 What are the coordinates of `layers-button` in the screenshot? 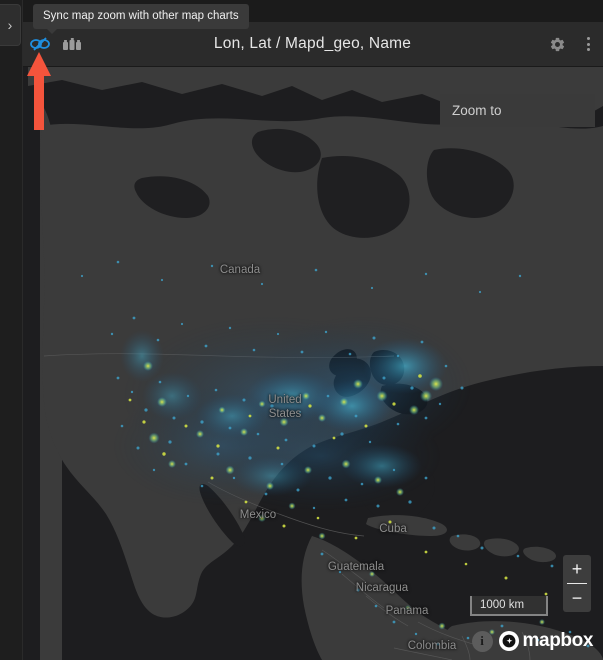 It's located at (72, 44).